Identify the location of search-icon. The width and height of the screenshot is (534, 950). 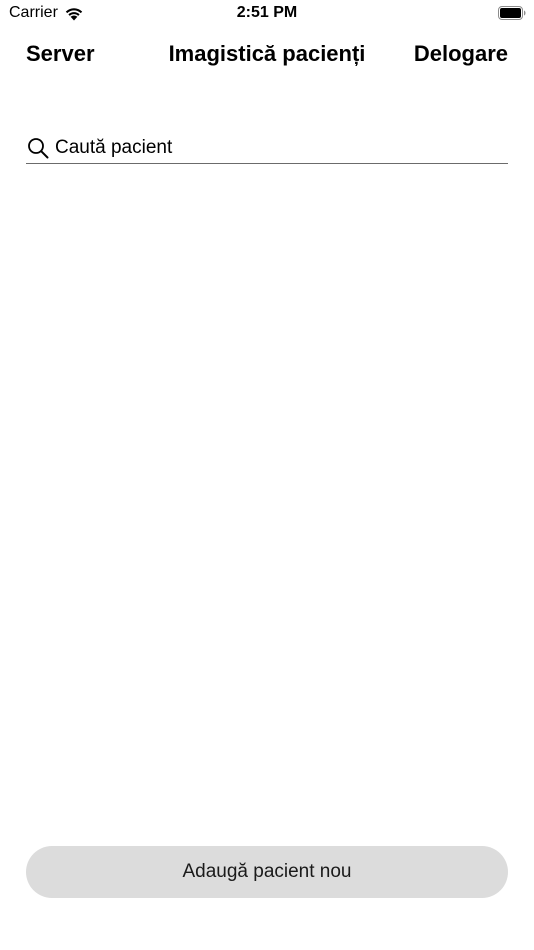
(38, 147).